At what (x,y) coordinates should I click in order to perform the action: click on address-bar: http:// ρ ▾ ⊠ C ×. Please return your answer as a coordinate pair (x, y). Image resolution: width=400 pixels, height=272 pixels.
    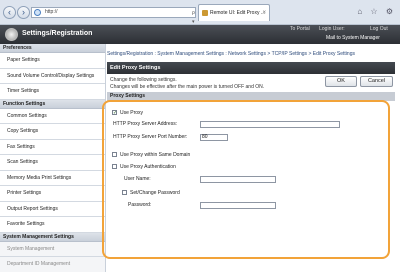
    Looking at the image, I should click on (113, 29).